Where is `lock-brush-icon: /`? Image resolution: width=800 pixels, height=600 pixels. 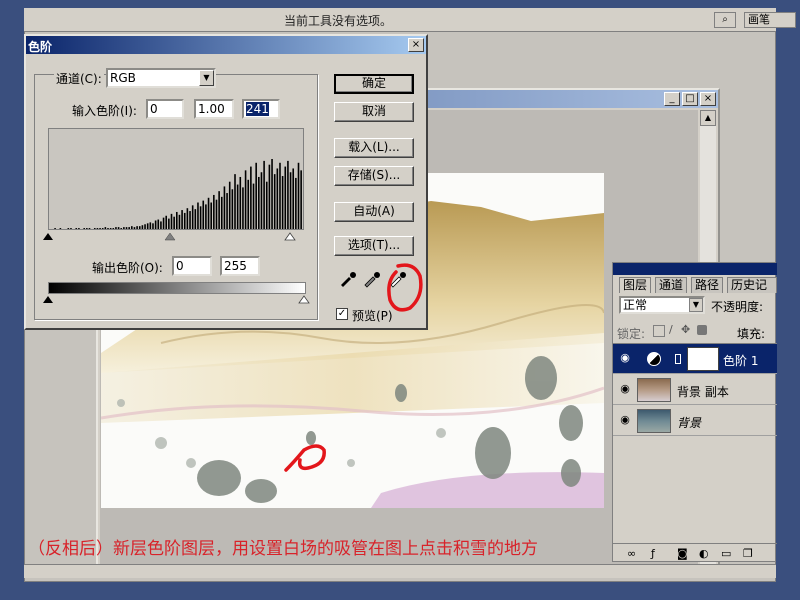
lock-brush-icon: / is located at coordinates (671, 329).